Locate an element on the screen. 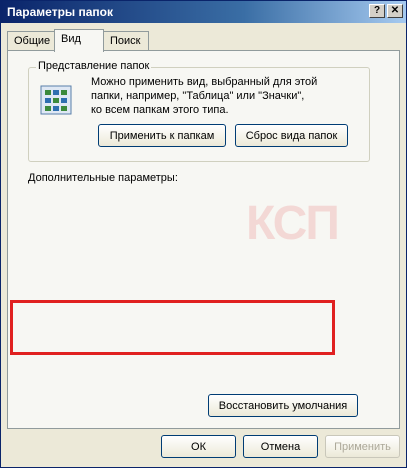  apply-to-folders-button: Применить к папкам is located at coordinates (162, 135).